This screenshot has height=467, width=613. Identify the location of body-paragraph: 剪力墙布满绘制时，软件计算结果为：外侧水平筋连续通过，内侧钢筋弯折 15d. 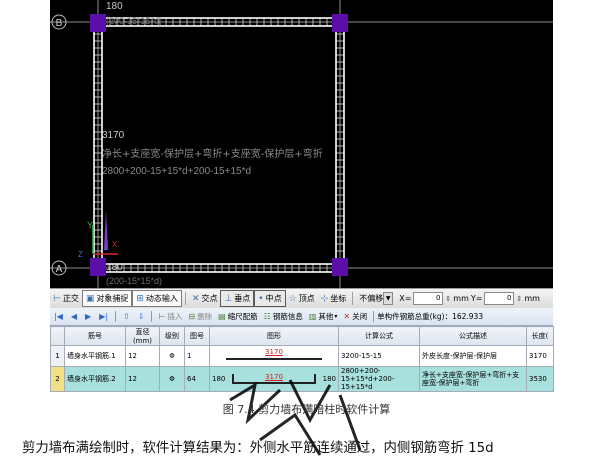
(258, 448).